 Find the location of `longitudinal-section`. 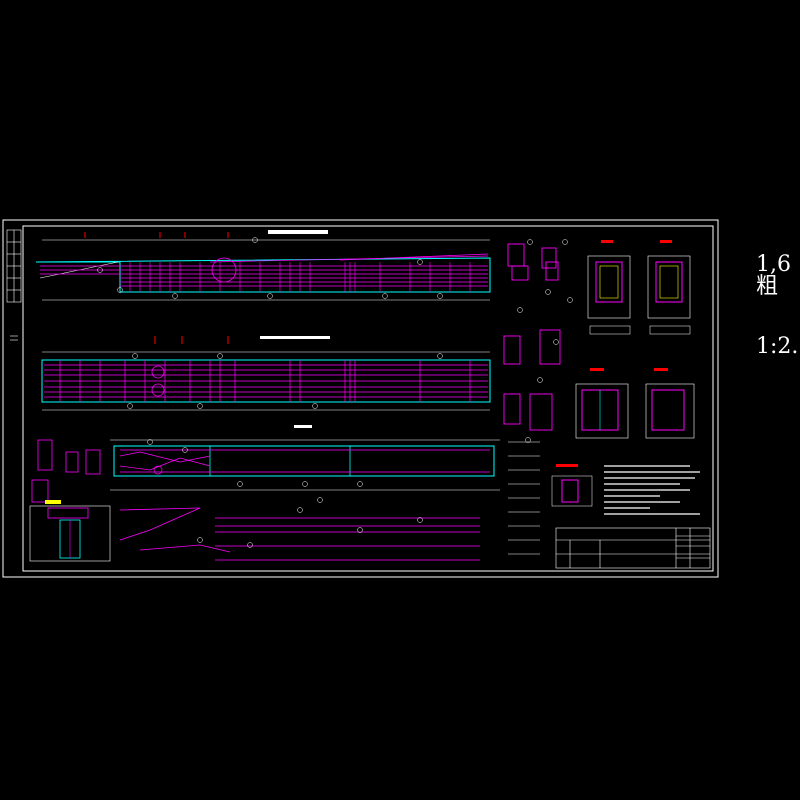

longitudinal-section is located at coordinates (305, 458).